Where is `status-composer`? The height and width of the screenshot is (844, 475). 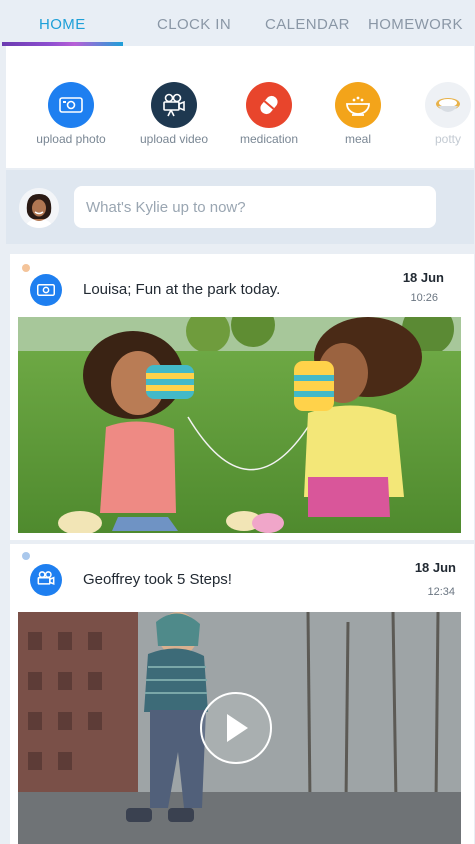
status-composer is located at coordinates (240, 207).